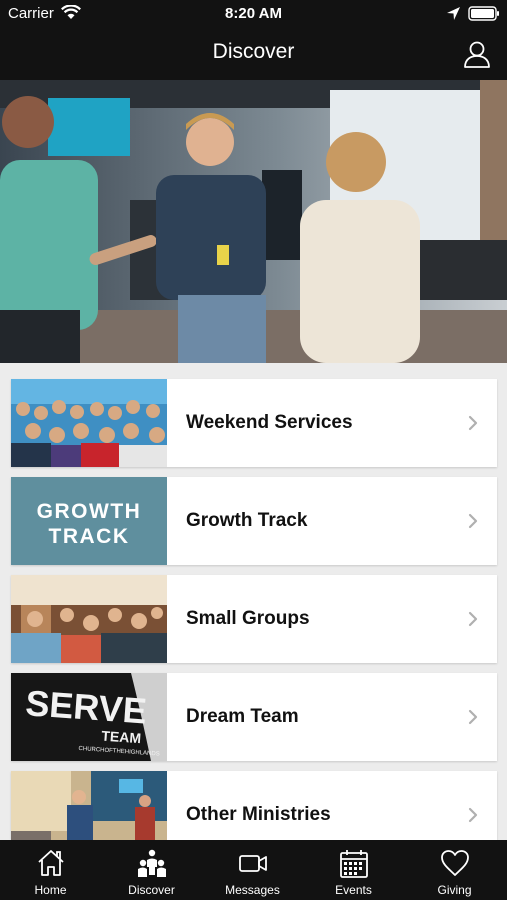 This screenshot has width=507, height=900. Describe the element at coordinates (89, 536) in the screenshot. I see `growth-track-line2: TRACK` at that location.